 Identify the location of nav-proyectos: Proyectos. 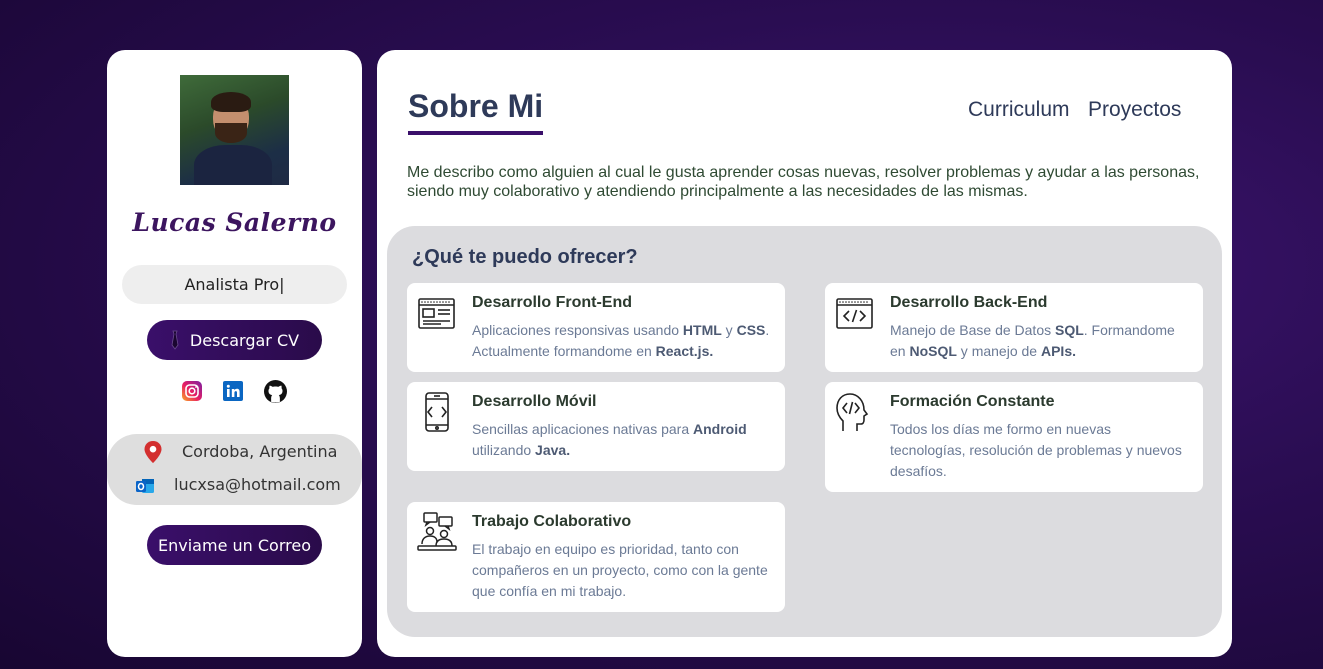
(1134, 110).